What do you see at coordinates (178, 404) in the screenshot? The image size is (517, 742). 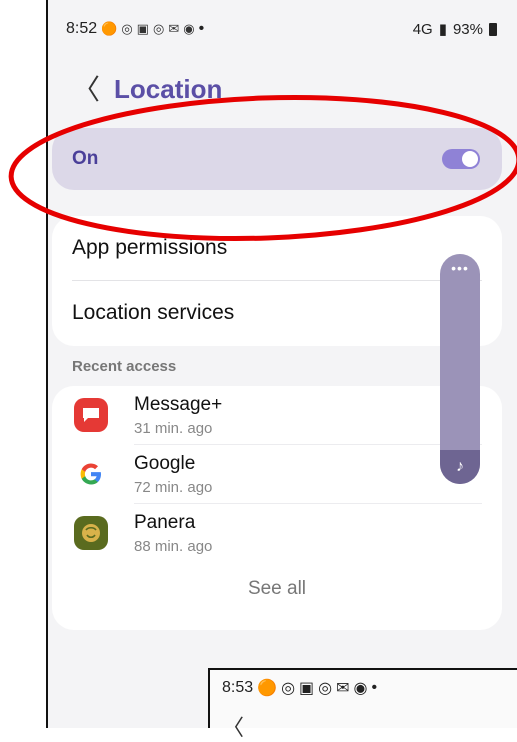 I see `app-name: Message+` at bounding box center [178, 404].